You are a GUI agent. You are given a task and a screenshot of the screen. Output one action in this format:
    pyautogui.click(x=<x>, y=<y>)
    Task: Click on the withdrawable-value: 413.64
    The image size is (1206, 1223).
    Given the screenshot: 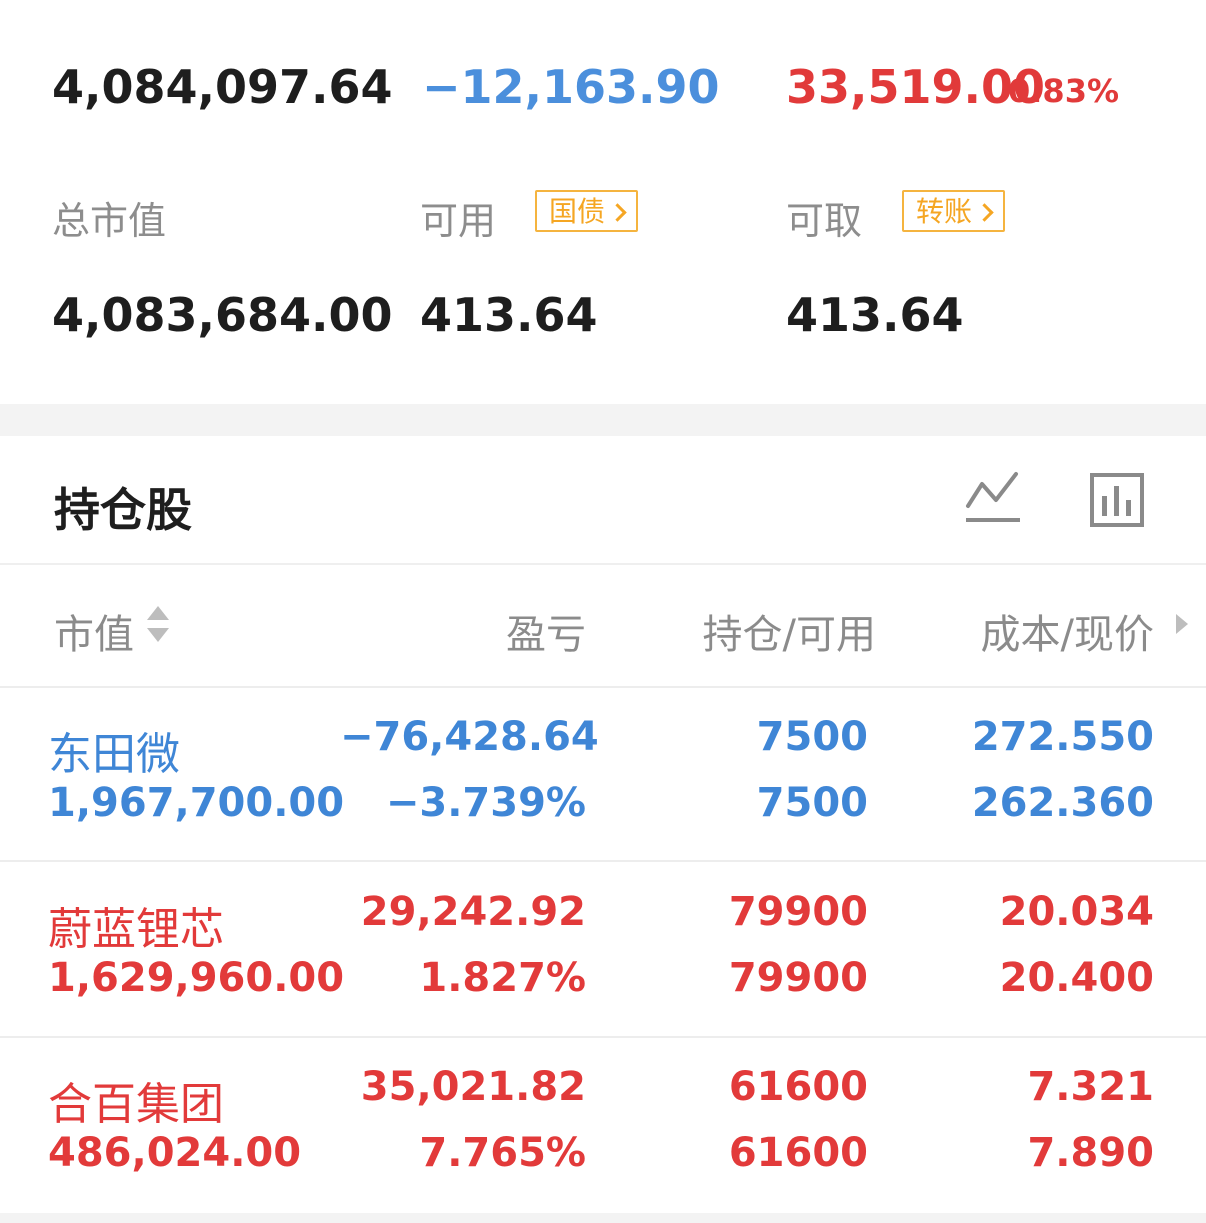 What is the action you would take?
    pyautogui.click(x=875, y=315)
    